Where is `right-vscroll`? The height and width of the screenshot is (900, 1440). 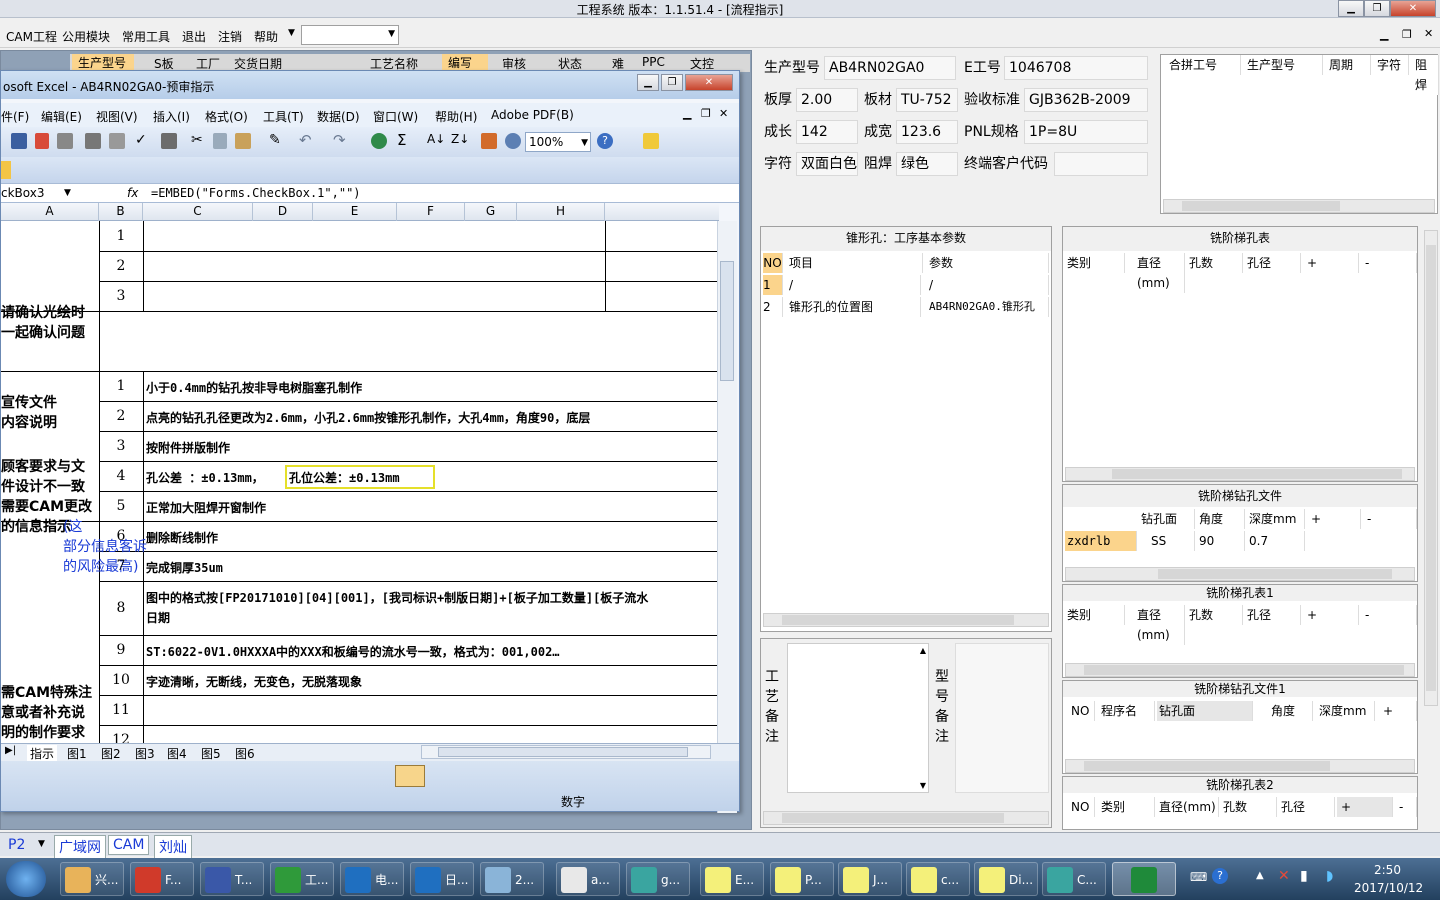 right-vscroll is located at coordinates (1431, 468).